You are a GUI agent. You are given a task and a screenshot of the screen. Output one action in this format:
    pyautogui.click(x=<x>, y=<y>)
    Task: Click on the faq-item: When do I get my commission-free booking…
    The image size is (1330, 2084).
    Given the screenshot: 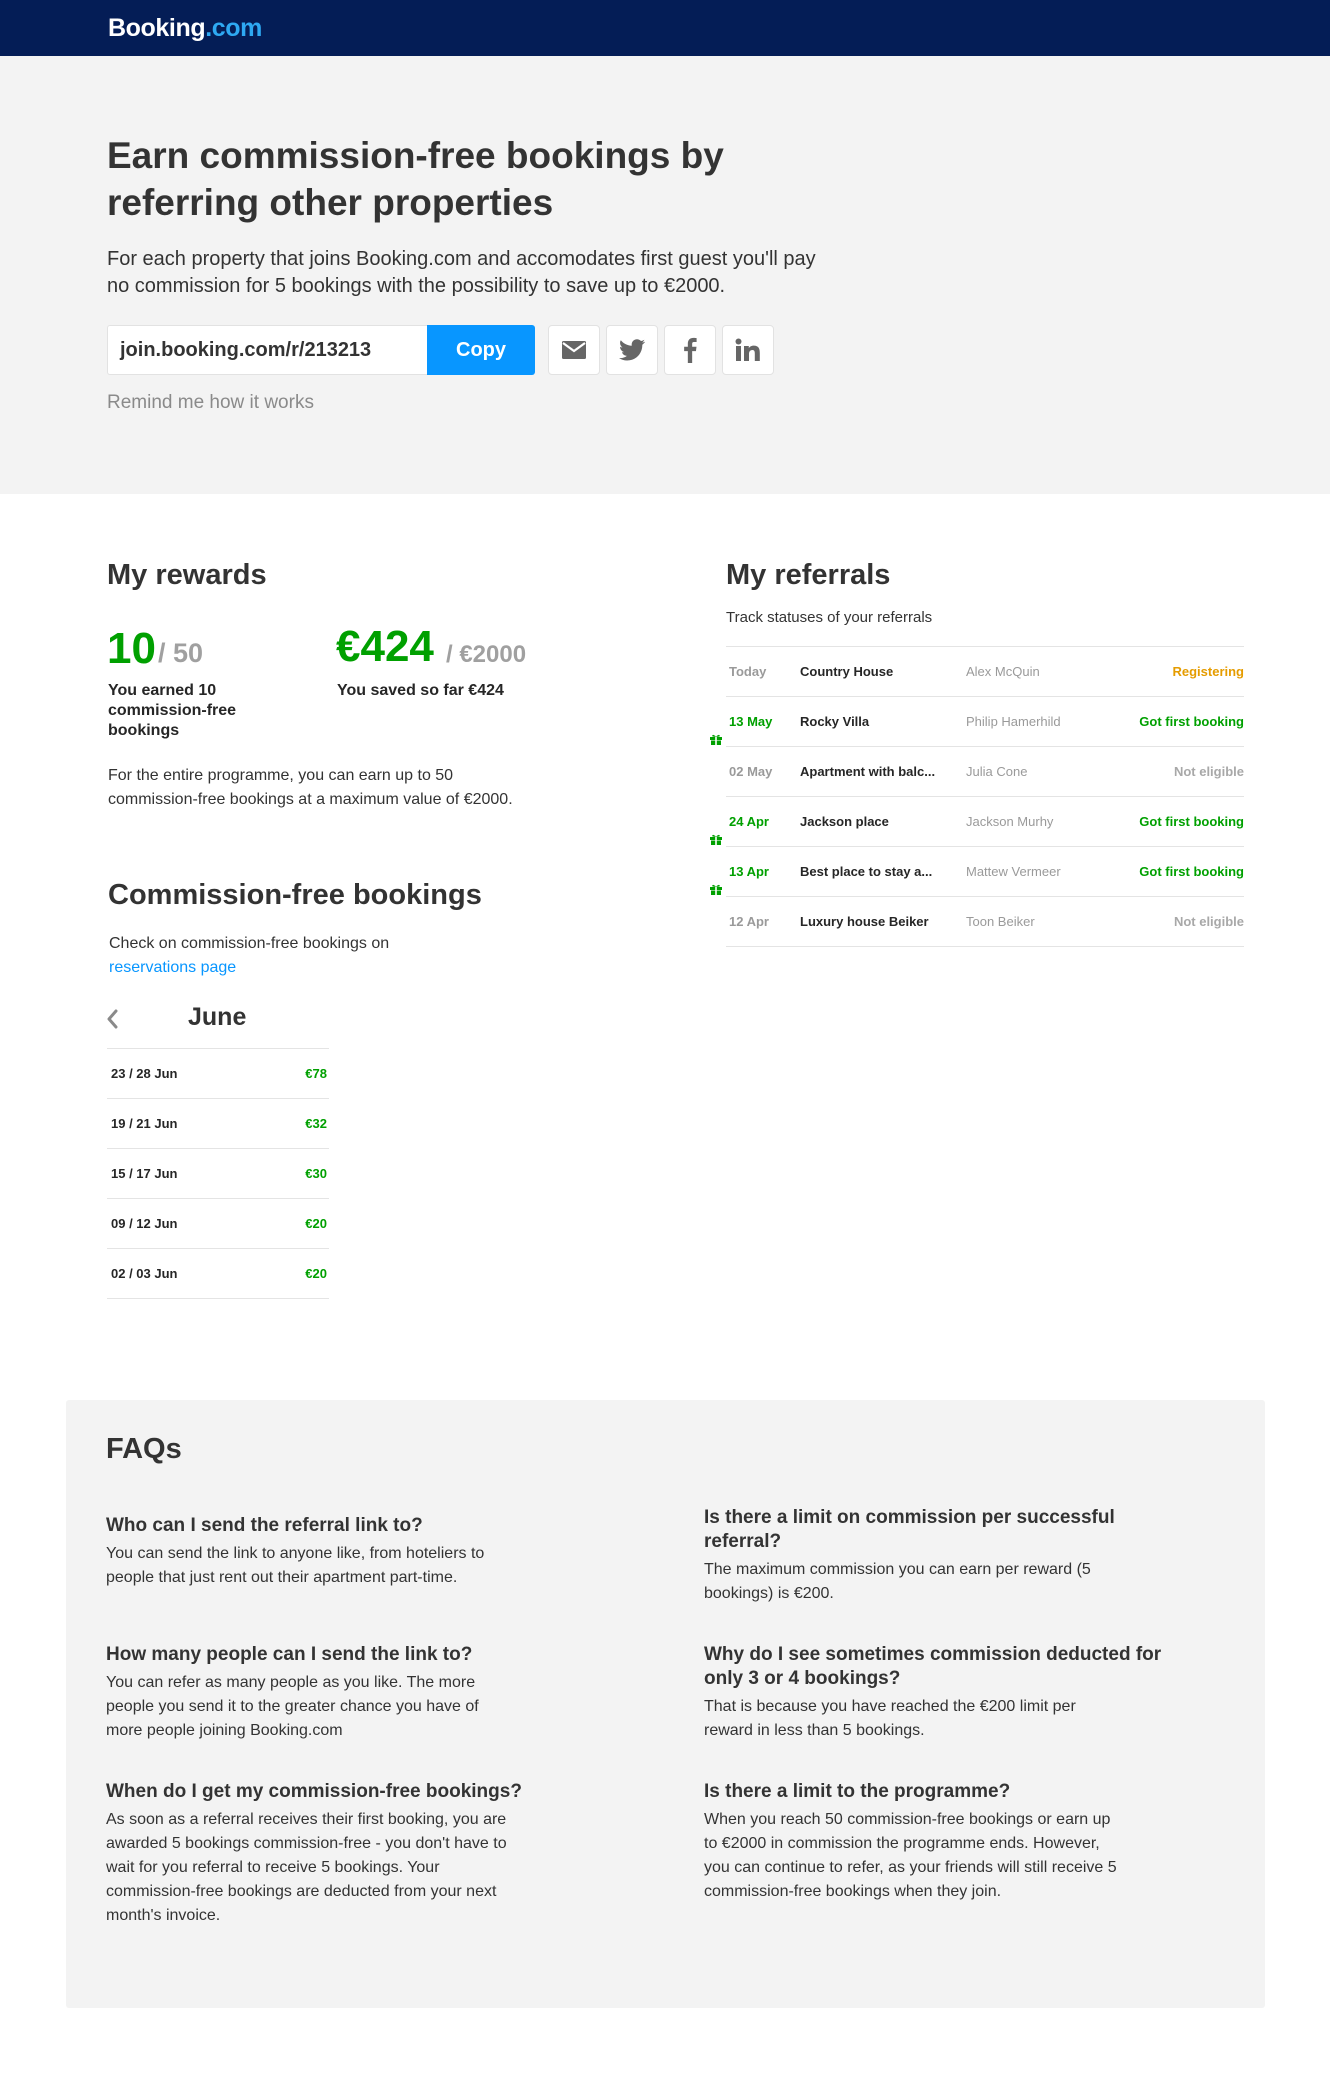 What is the action you would take?
    pyautogui.click(x=336, y=1854)
    